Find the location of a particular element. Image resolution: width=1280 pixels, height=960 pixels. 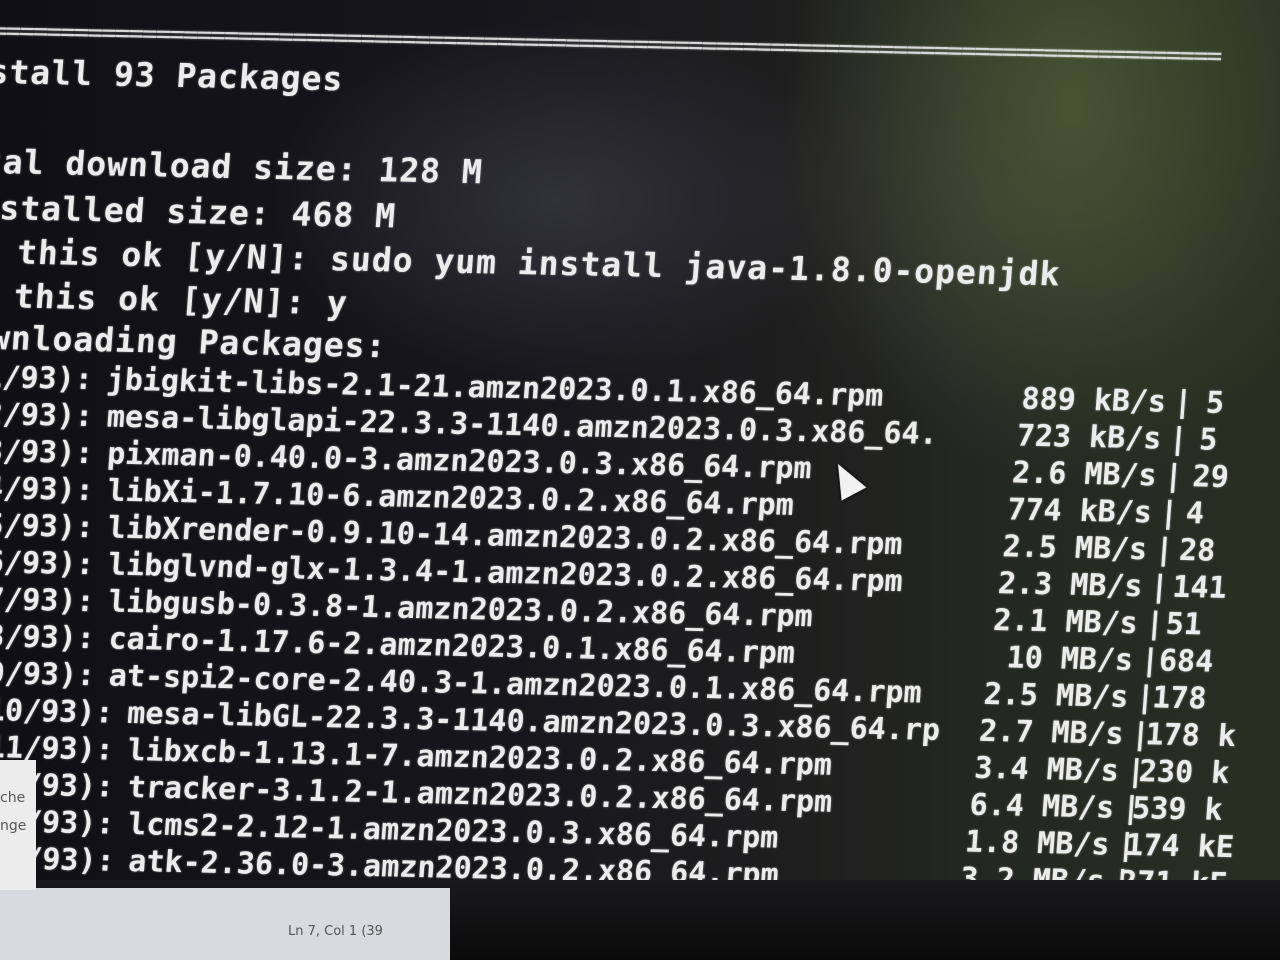

package-index: (2/93): is located at coordinates (47, 415).